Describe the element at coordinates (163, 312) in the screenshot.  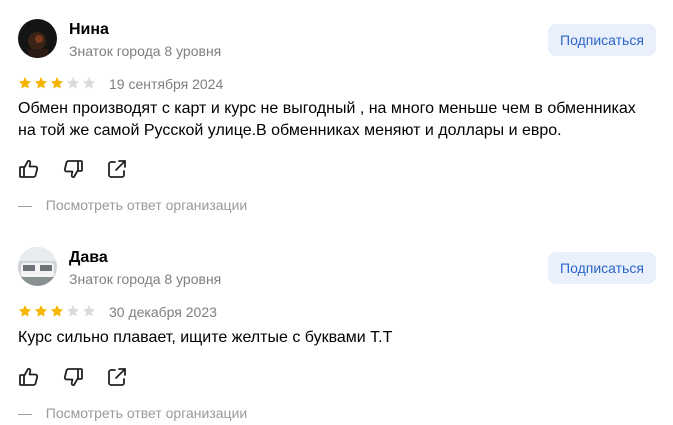
I see `review-date: 30 декабря 2023` at that location.